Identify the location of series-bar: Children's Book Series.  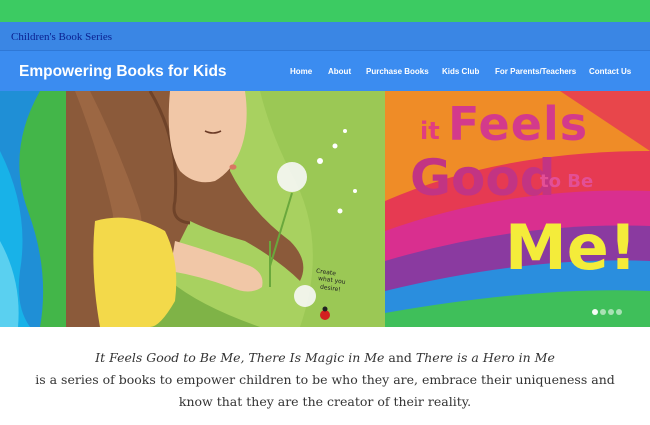
(325, 36).